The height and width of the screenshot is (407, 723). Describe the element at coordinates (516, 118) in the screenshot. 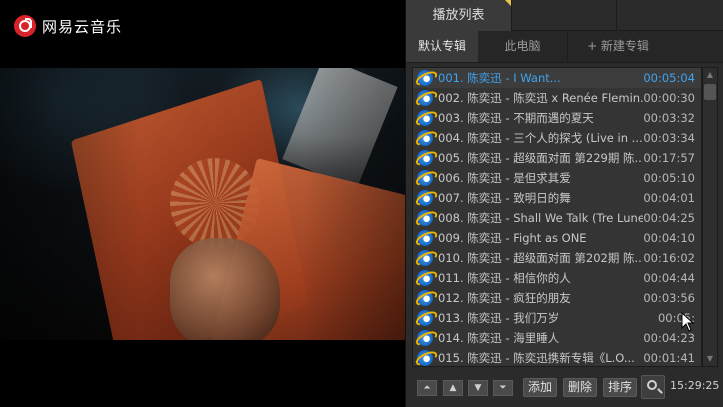

I see `track-title: 003. 陈奕迅 - 不期而遇的夏天` at that location.